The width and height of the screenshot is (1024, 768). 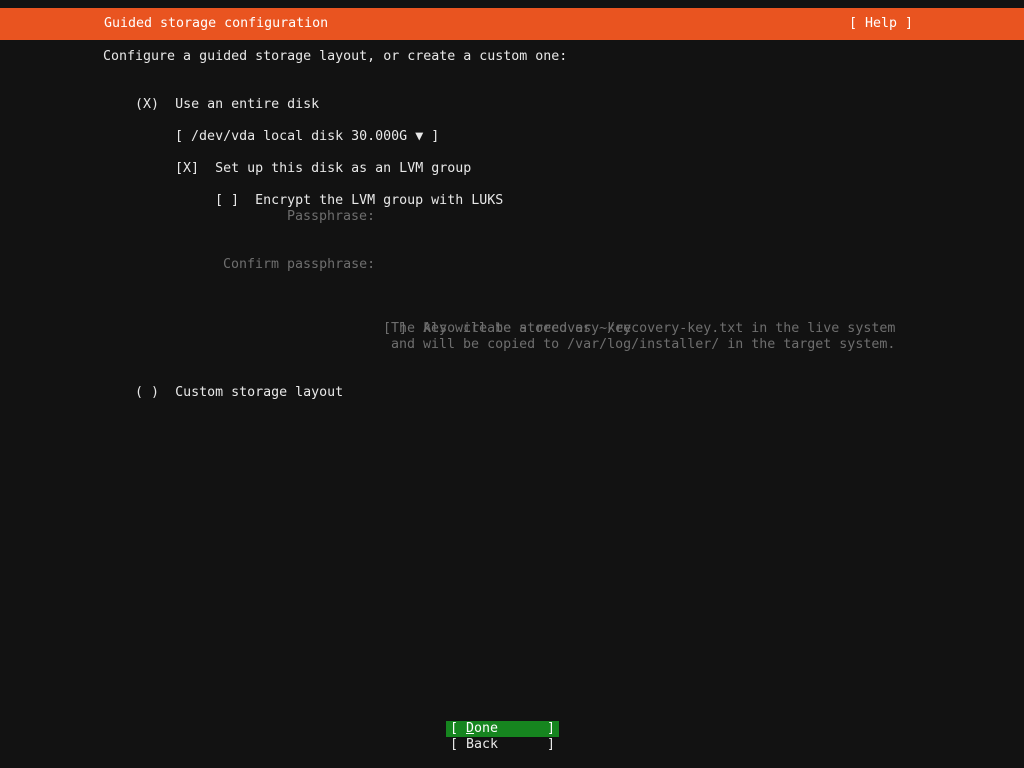 What do you see at coordinates (227, 201) in the screenshot?
I see `checkbox-unchecked-icon: [ ]` at bounding box center [227, 201].